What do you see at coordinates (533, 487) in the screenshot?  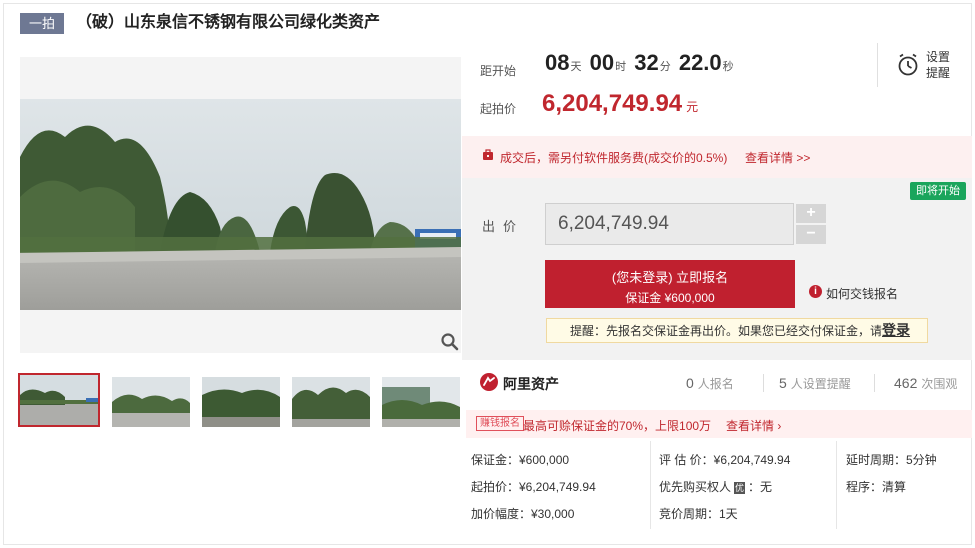 I see `start-price-info: 起拍价：¥6,204,749.94` at bounding box center [533, 487].